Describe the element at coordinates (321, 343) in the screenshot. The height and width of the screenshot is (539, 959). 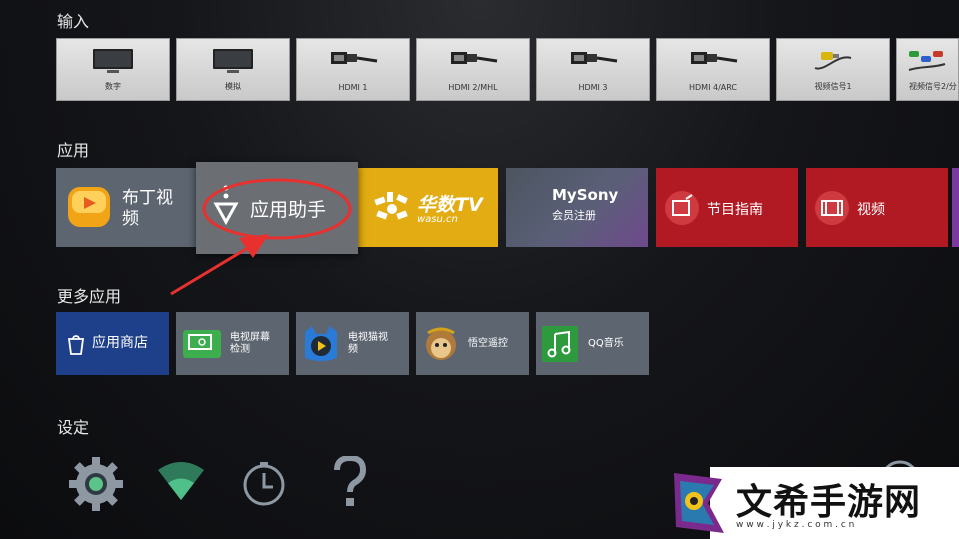
I see `tv-cat-logo-icon` at that location.